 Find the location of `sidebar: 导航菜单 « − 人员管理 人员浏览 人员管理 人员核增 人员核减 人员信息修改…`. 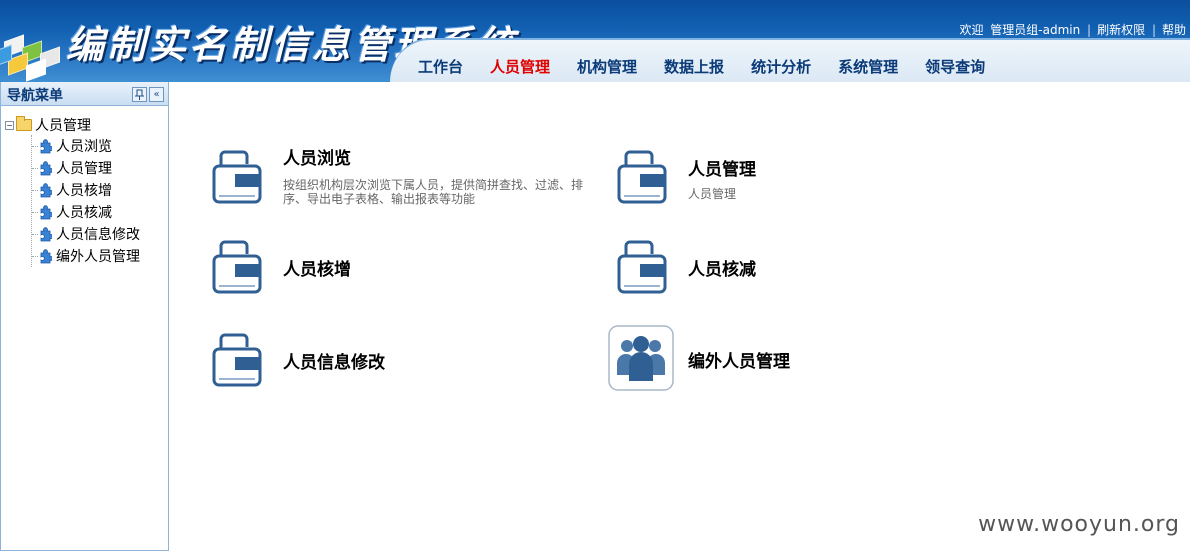

sidebar: 导航菜单 « − 人员管理 人员浏览 人员管理 人员核增 人员核减 人员信息修改… is located at coordinates (84, 316).